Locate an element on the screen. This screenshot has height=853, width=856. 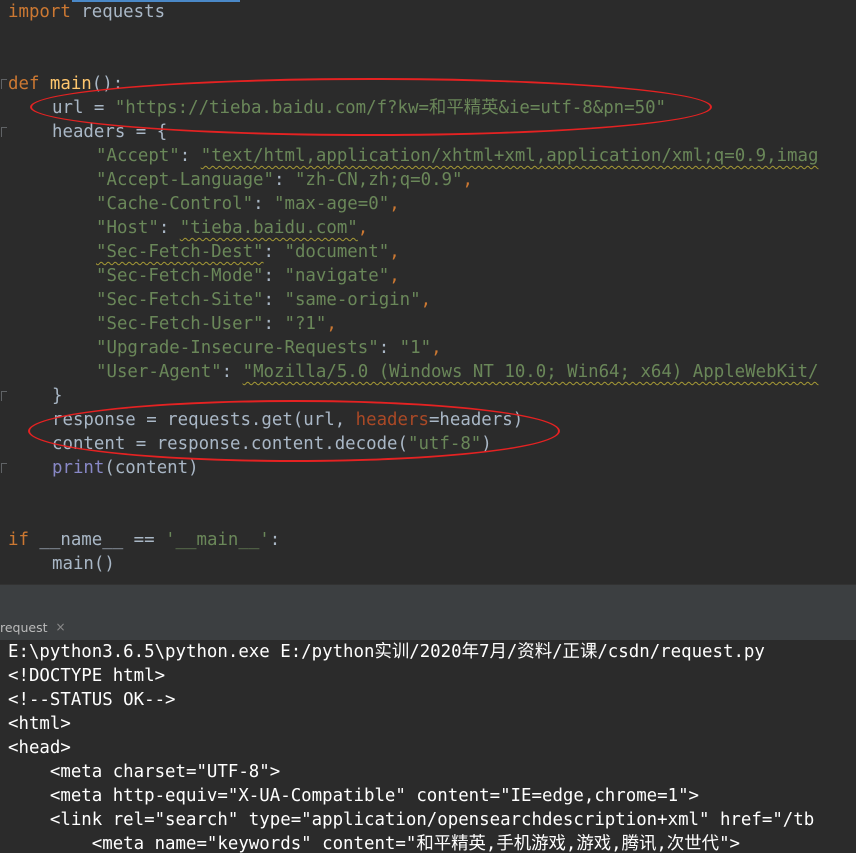
header-key: "Accept" is located at coordinates (138, 156).